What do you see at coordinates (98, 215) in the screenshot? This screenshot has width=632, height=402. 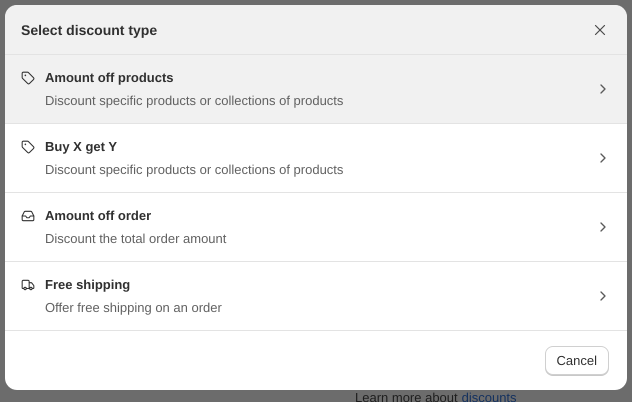 I see `option-title: Amount off order` at bounding box center [98, 215].